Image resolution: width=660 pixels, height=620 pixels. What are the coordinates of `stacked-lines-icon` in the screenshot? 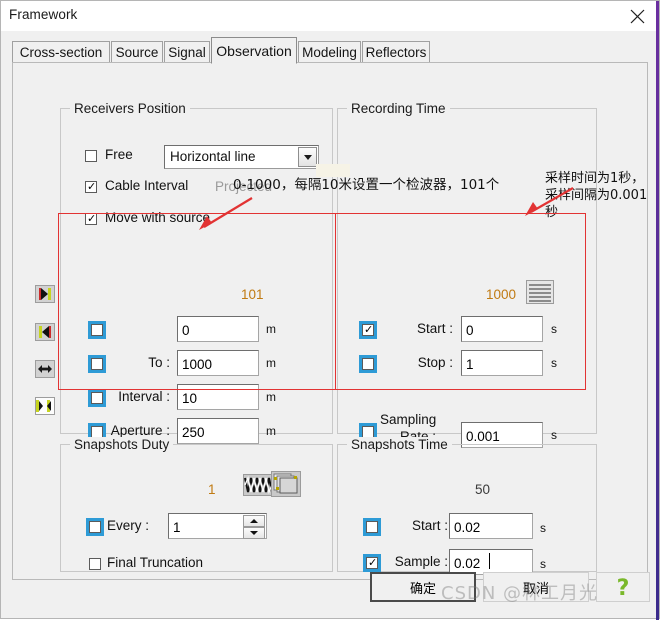 It's located at (540, 292).